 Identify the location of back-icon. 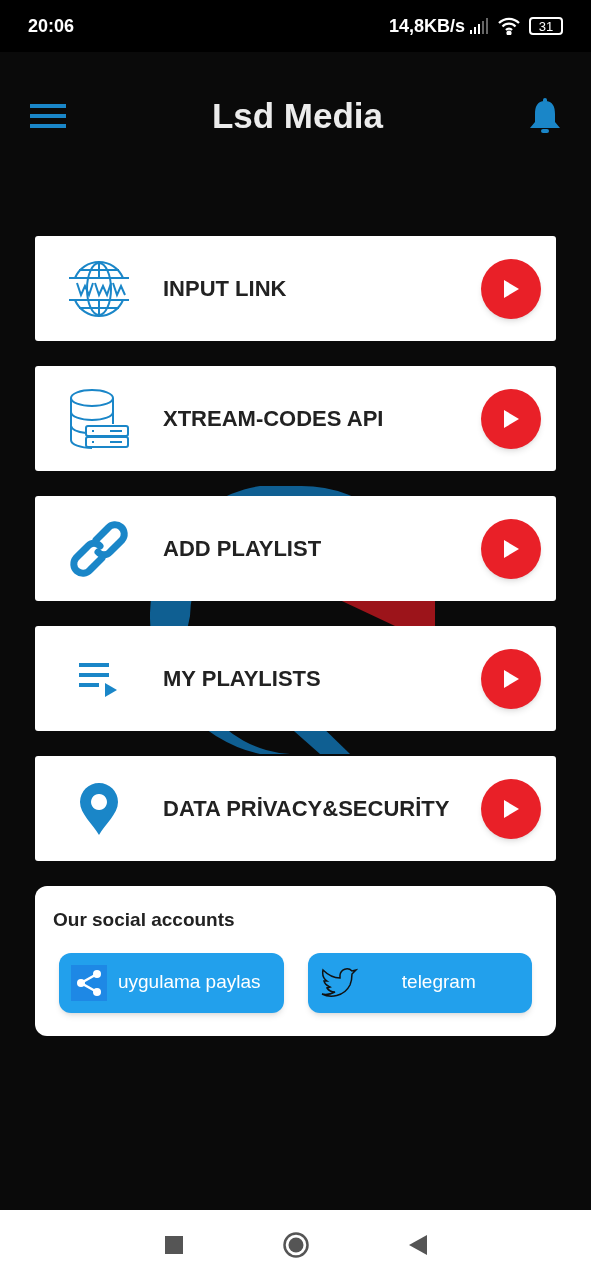
(417, 1245).